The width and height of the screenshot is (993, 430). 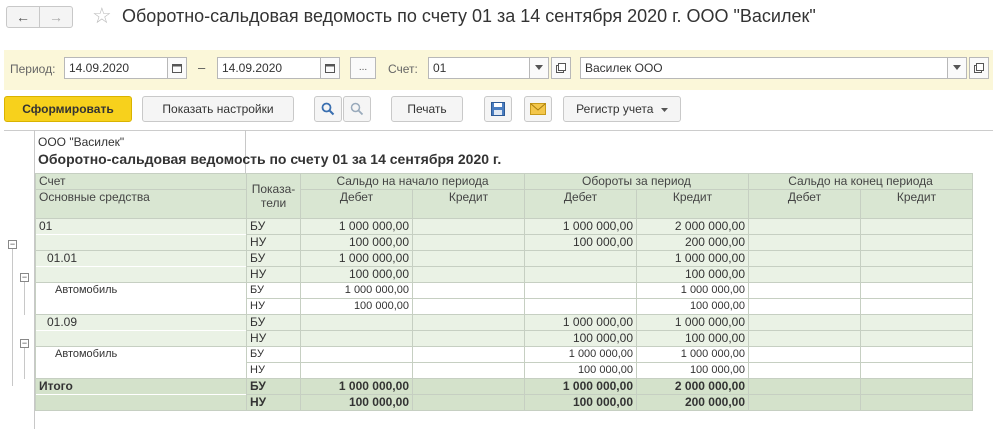 What do you see at coordinates (479, 68) in the screenshot?
I see `account-field: 01` at bounding box center [479, 68].